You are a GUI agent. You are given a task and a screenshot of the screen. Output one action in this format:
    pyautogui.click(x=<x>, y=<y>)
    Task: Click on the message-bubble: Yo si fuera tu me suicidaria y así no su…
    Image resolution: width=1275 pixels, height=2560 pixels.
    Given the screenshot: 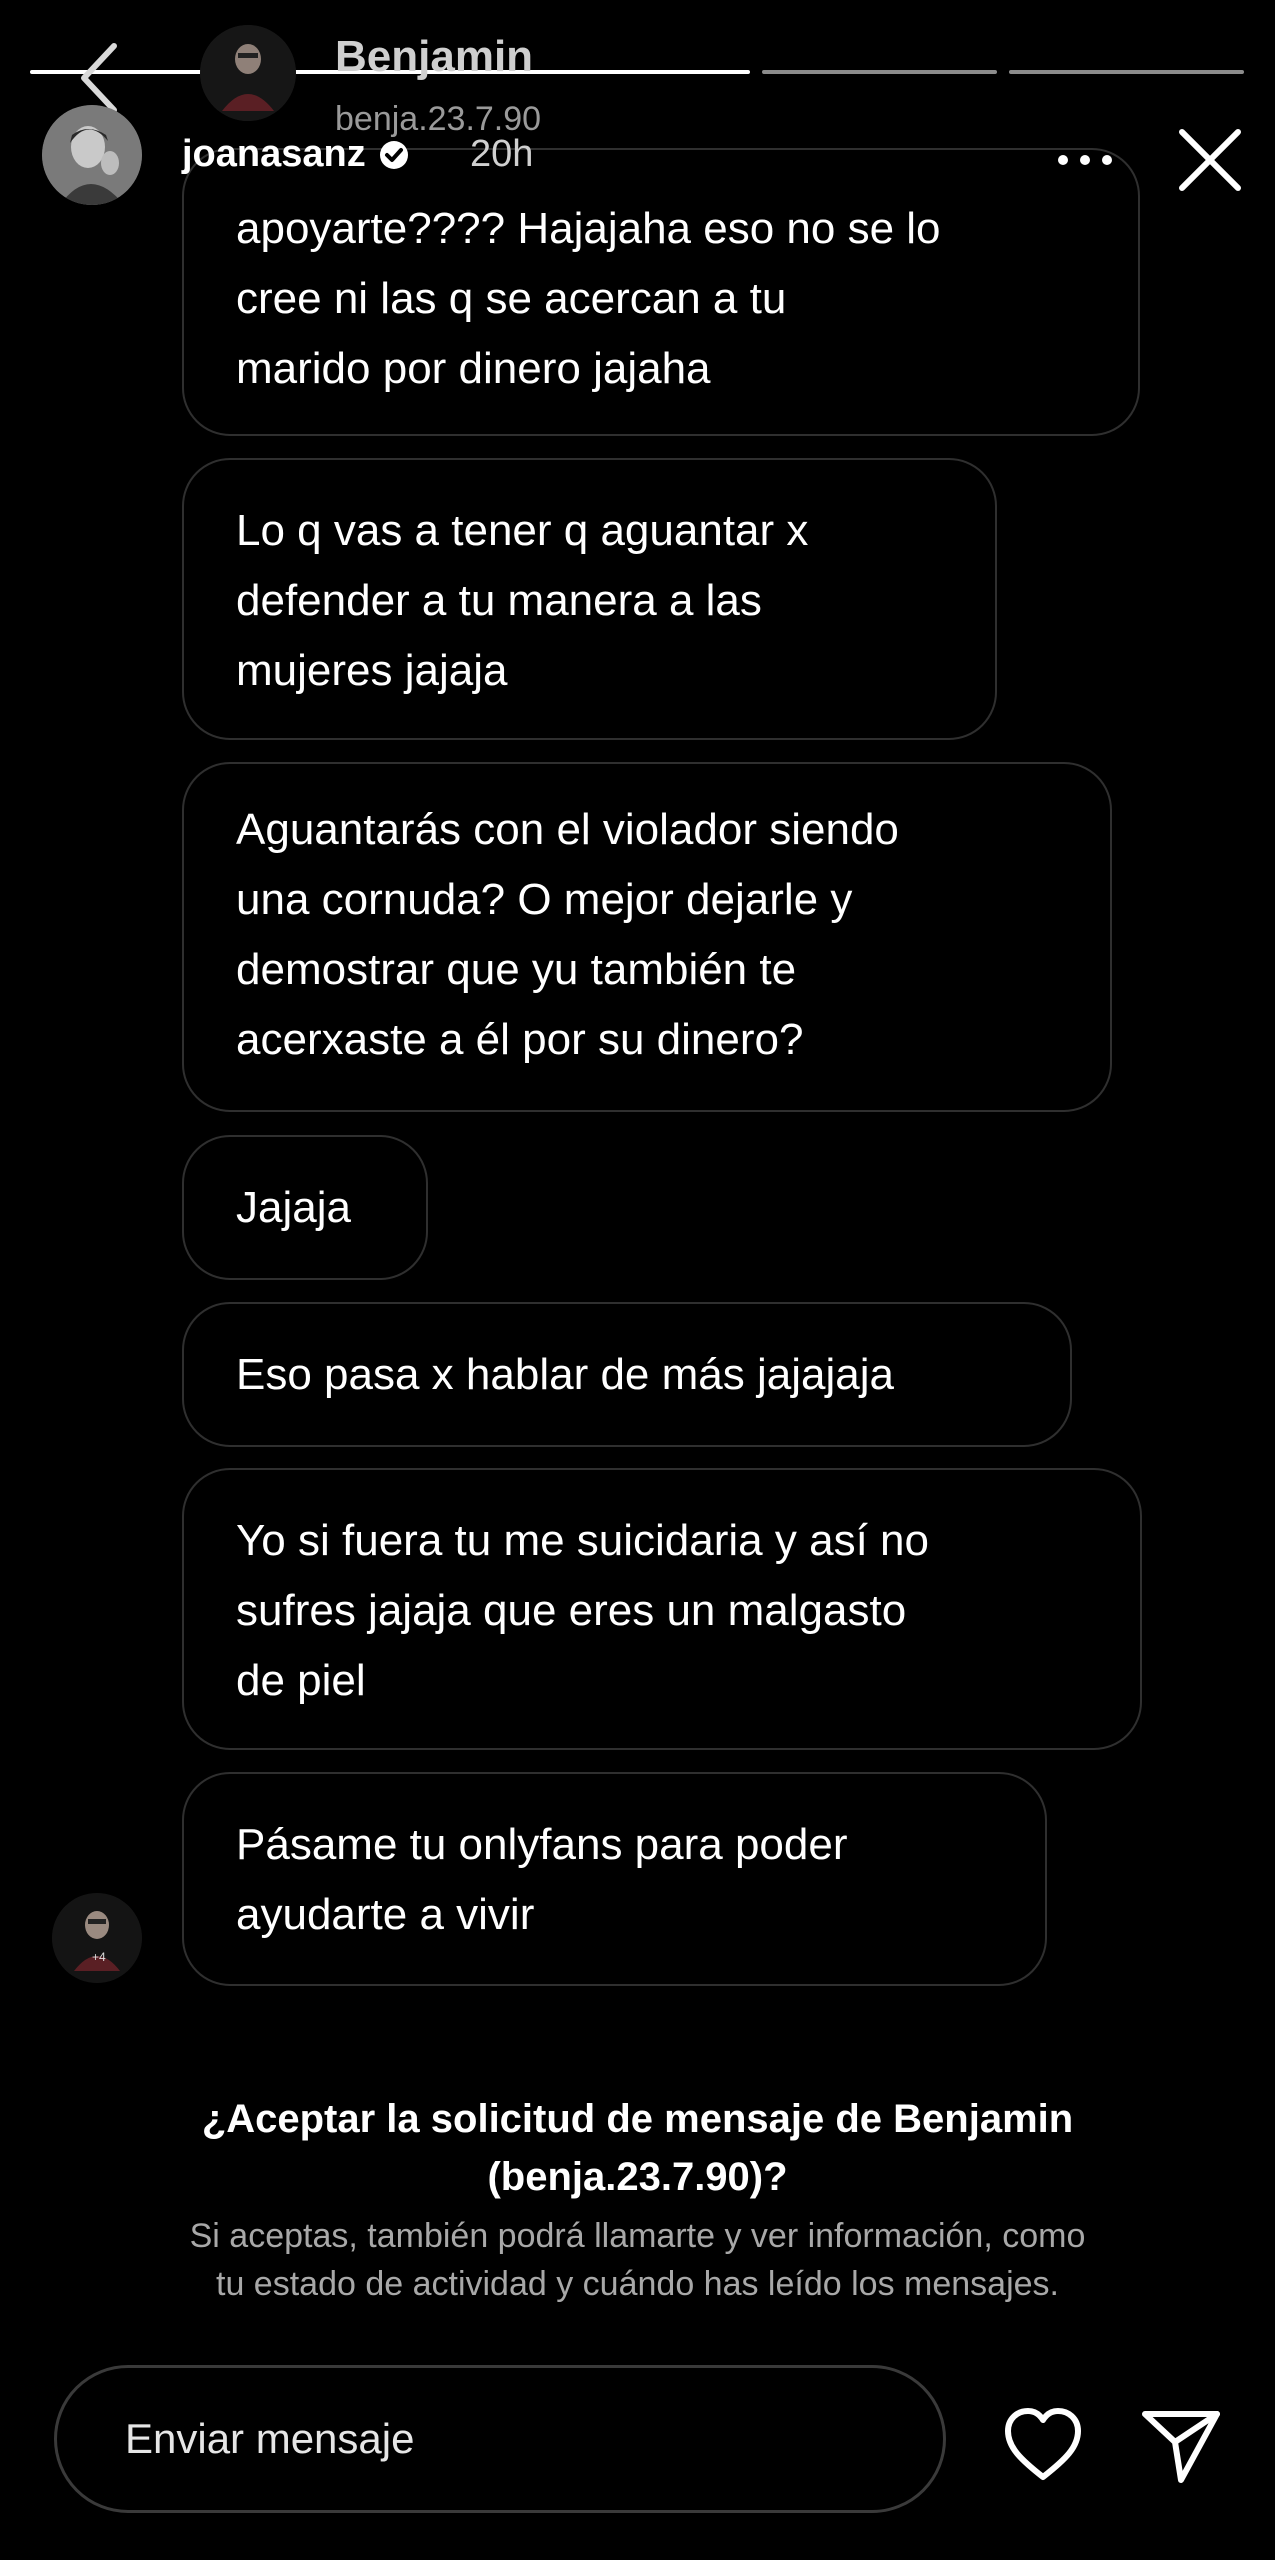 What is the action you would take?
    pyautogui.click(x=662, y=1609)
    